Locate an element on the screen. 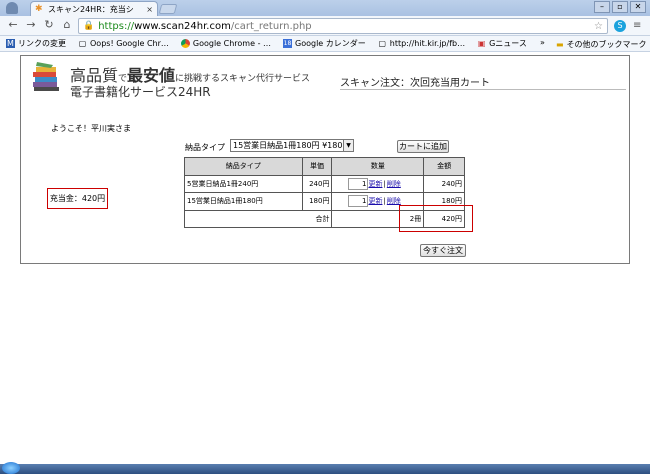 The image size is (650, 474). column-header: 納品タイプ is located at coordinates (243, 166).